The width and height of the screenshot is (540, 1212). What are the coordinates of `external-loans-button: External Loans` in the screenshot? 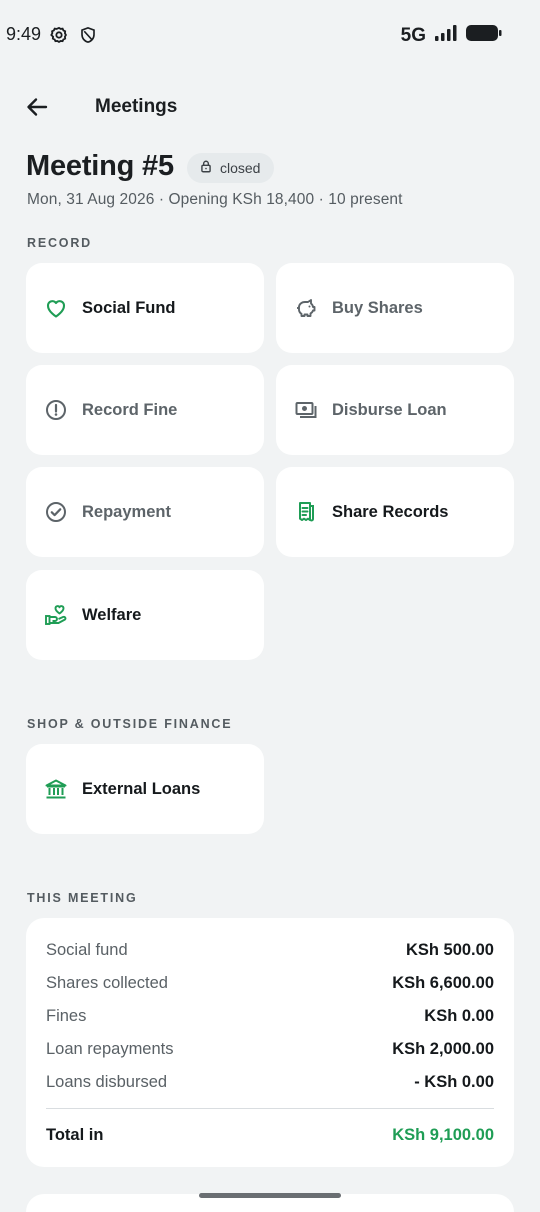 It's located at (145, 789).